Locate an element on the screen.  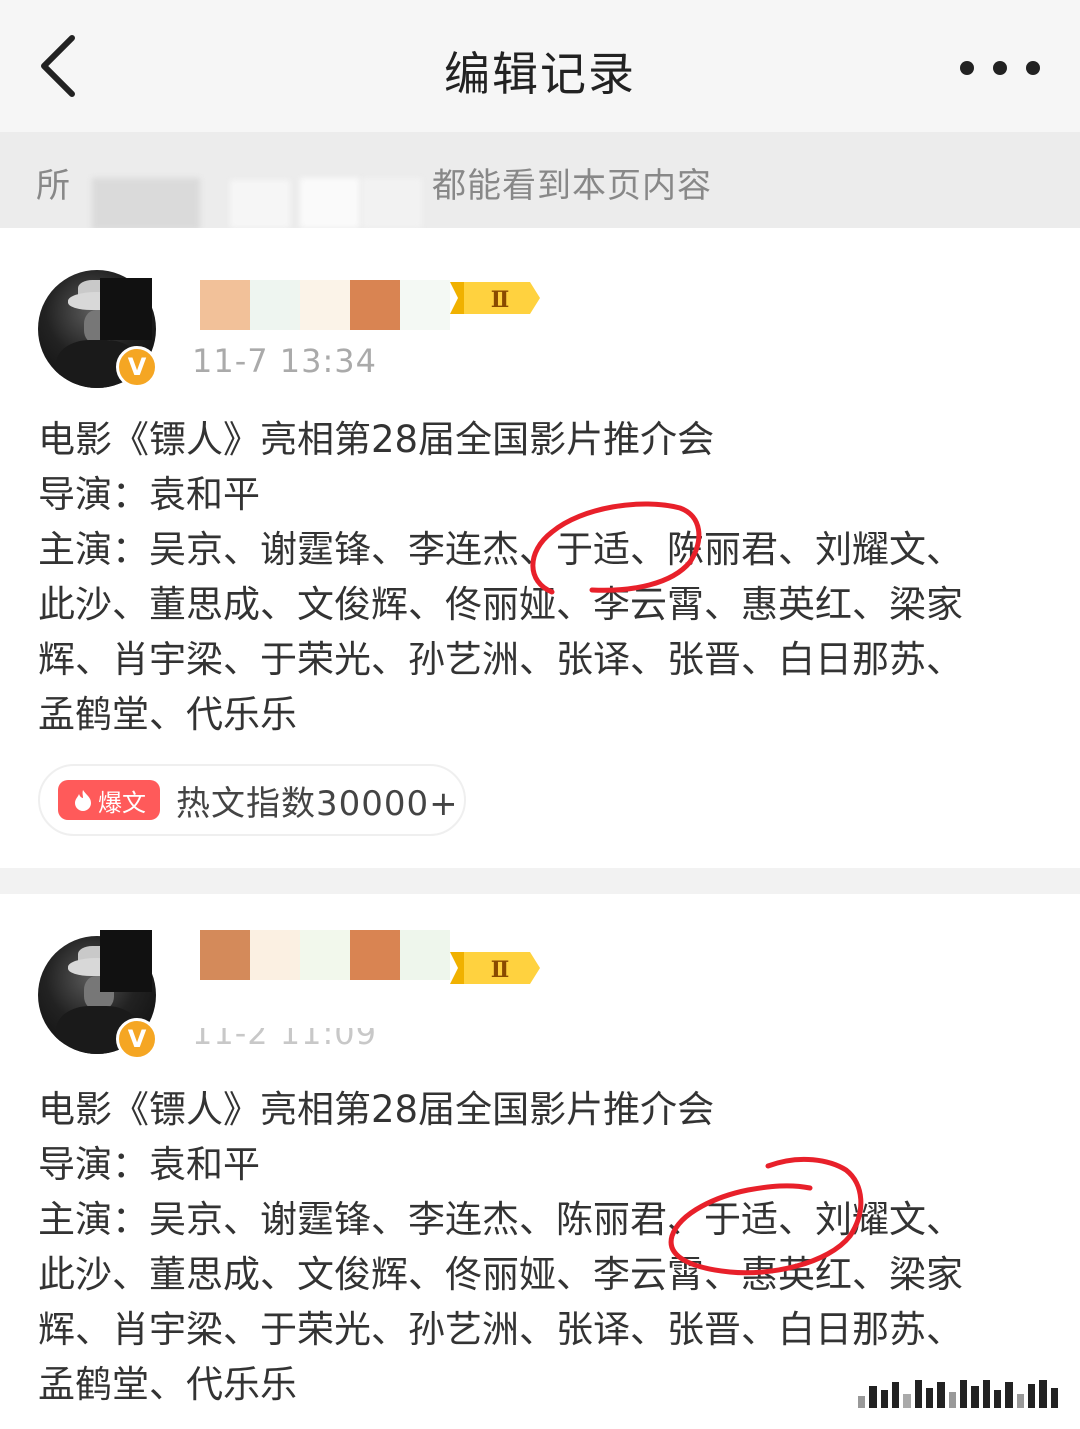
more-options-button is located at coordinates (1000, 68).